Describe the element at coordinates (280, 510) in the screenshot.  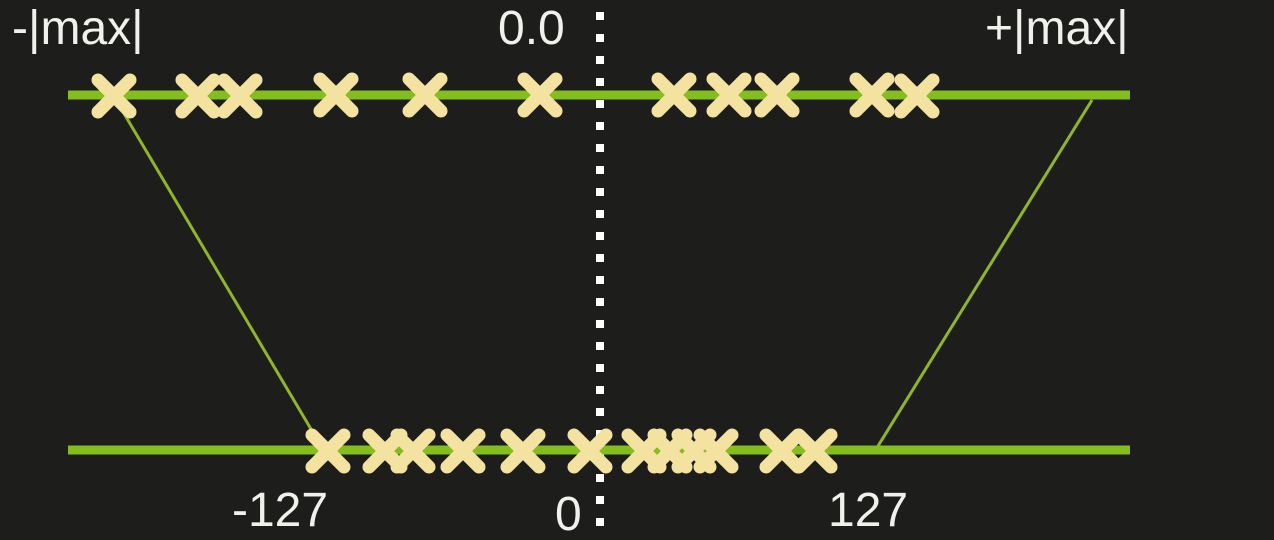
I see `neg-127-label: -127` at that location.